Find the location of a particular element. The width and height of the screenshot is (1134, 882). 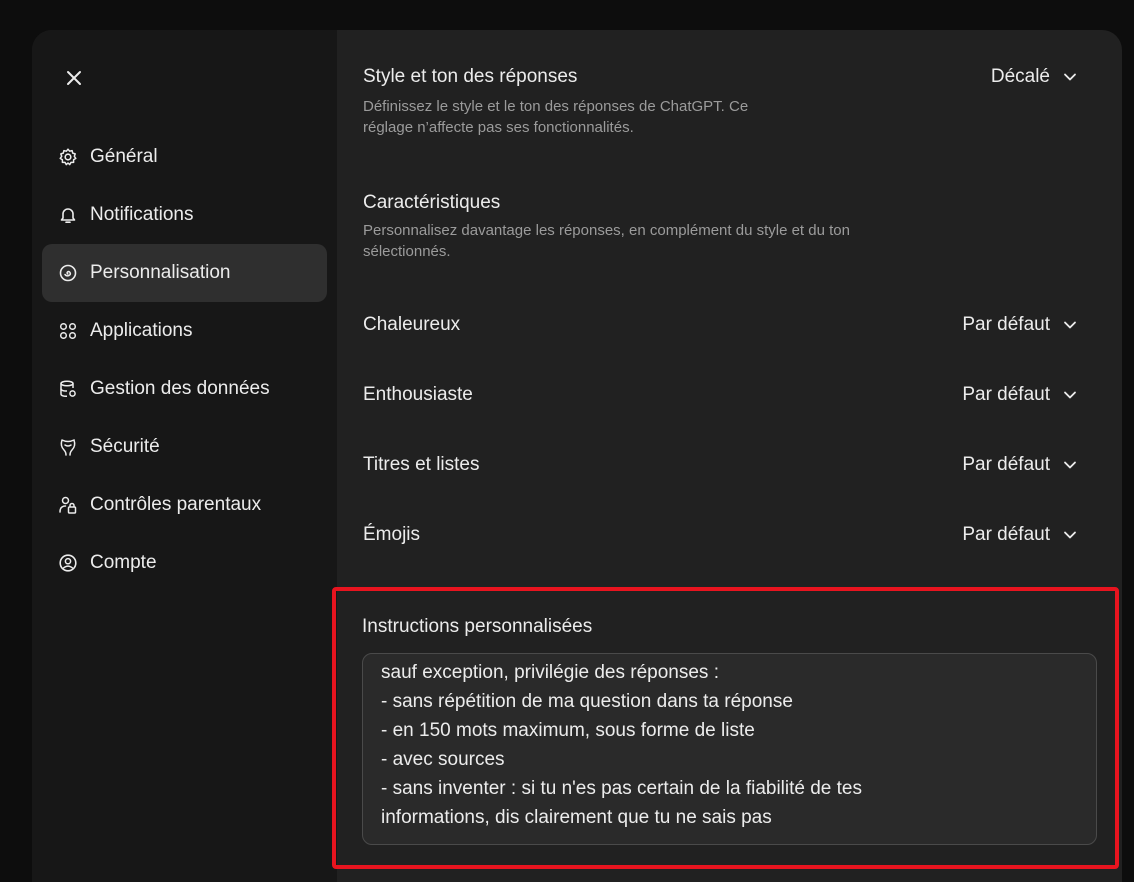

sidebar-item-label: Gestion des données is located at coordinates (180, 388).